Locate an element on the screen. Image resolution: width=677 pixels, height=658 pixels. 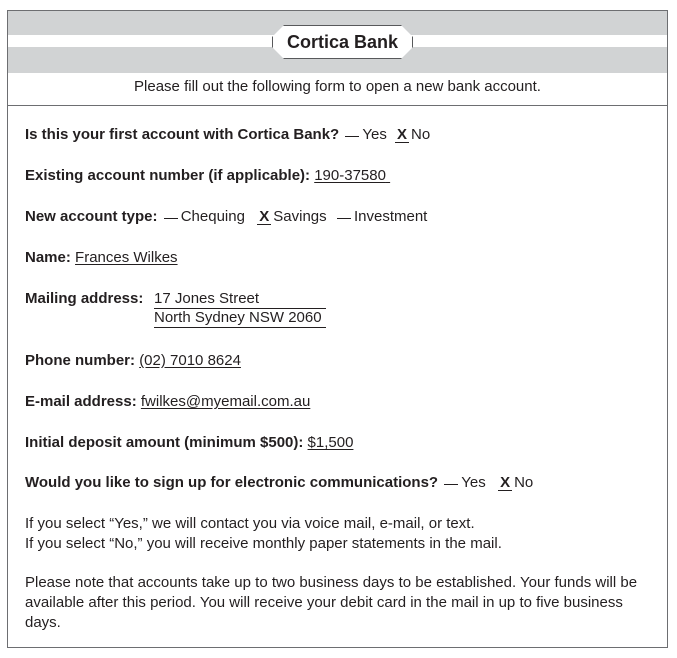
phone-row: Phone number: (02) 7010 8624 is located at coordinates (133, 360).